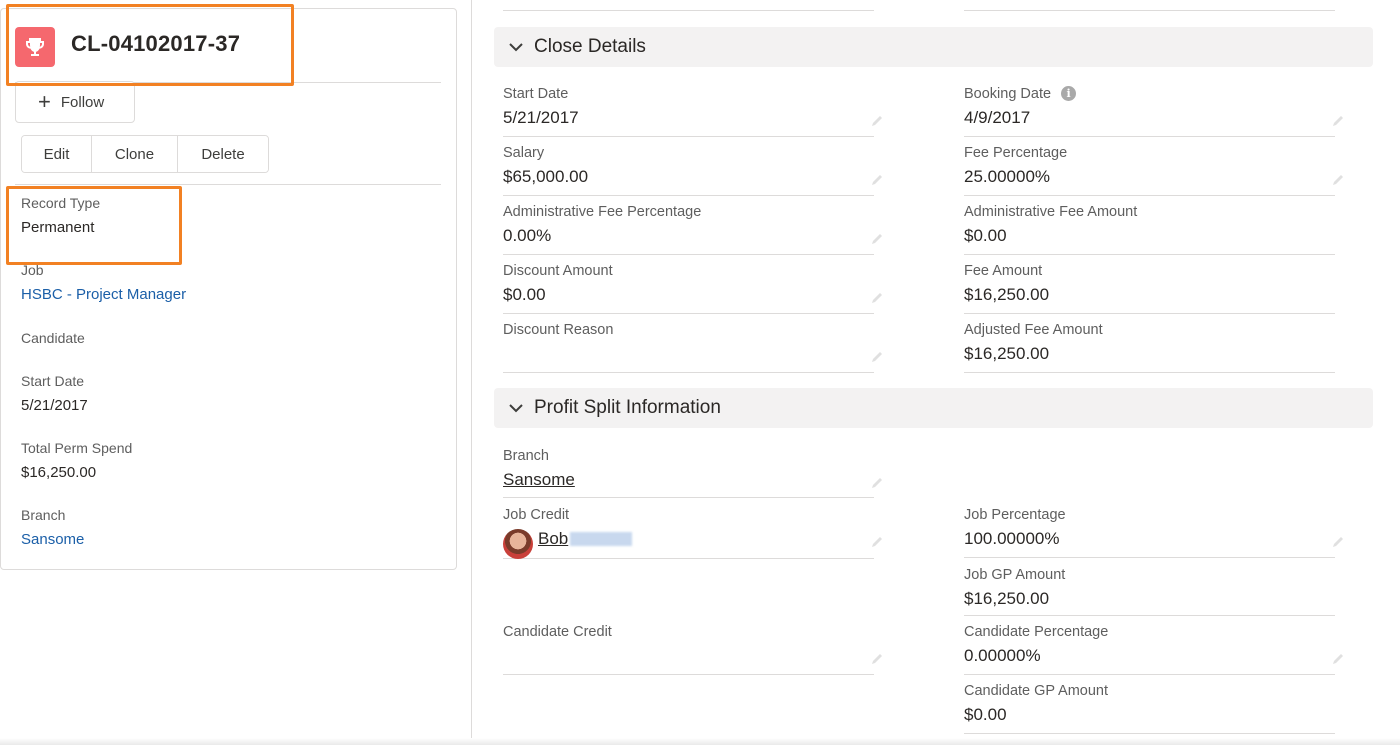 The width and height of the screenshot is (1400, 745). Describe the element at coordinates (1153, 649) in the screenshot. I see `field-candidate-percentage: Candidate Percentage 0.00000%` at that location.